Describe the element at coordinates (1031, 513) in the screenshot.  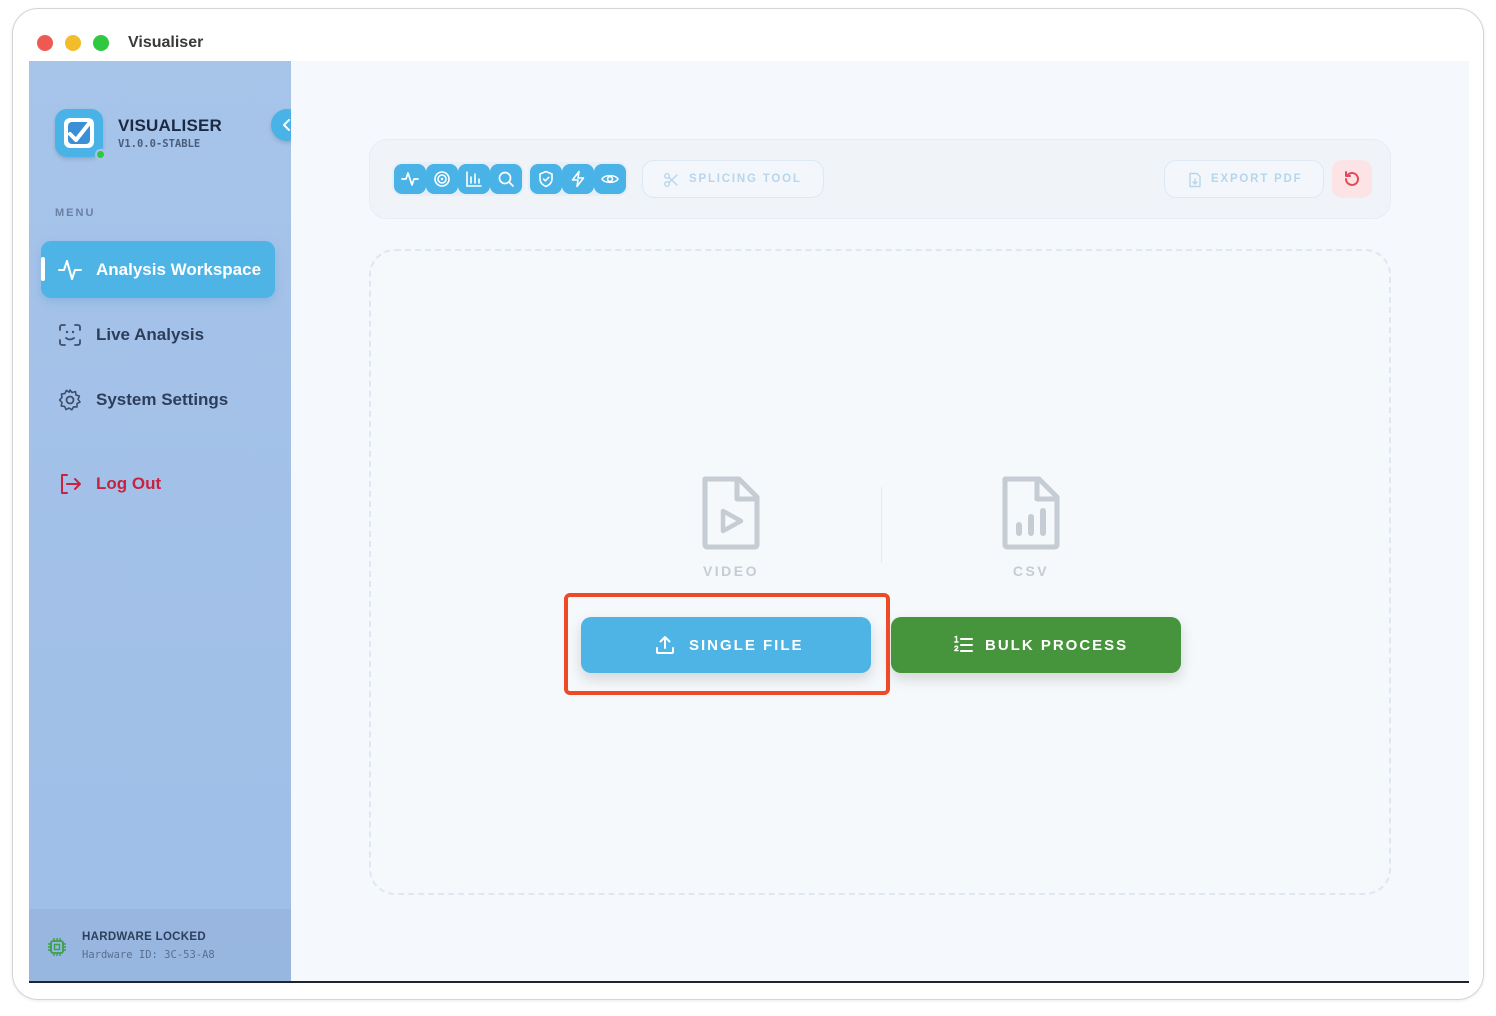
I see `chart-file-icon` at that location.